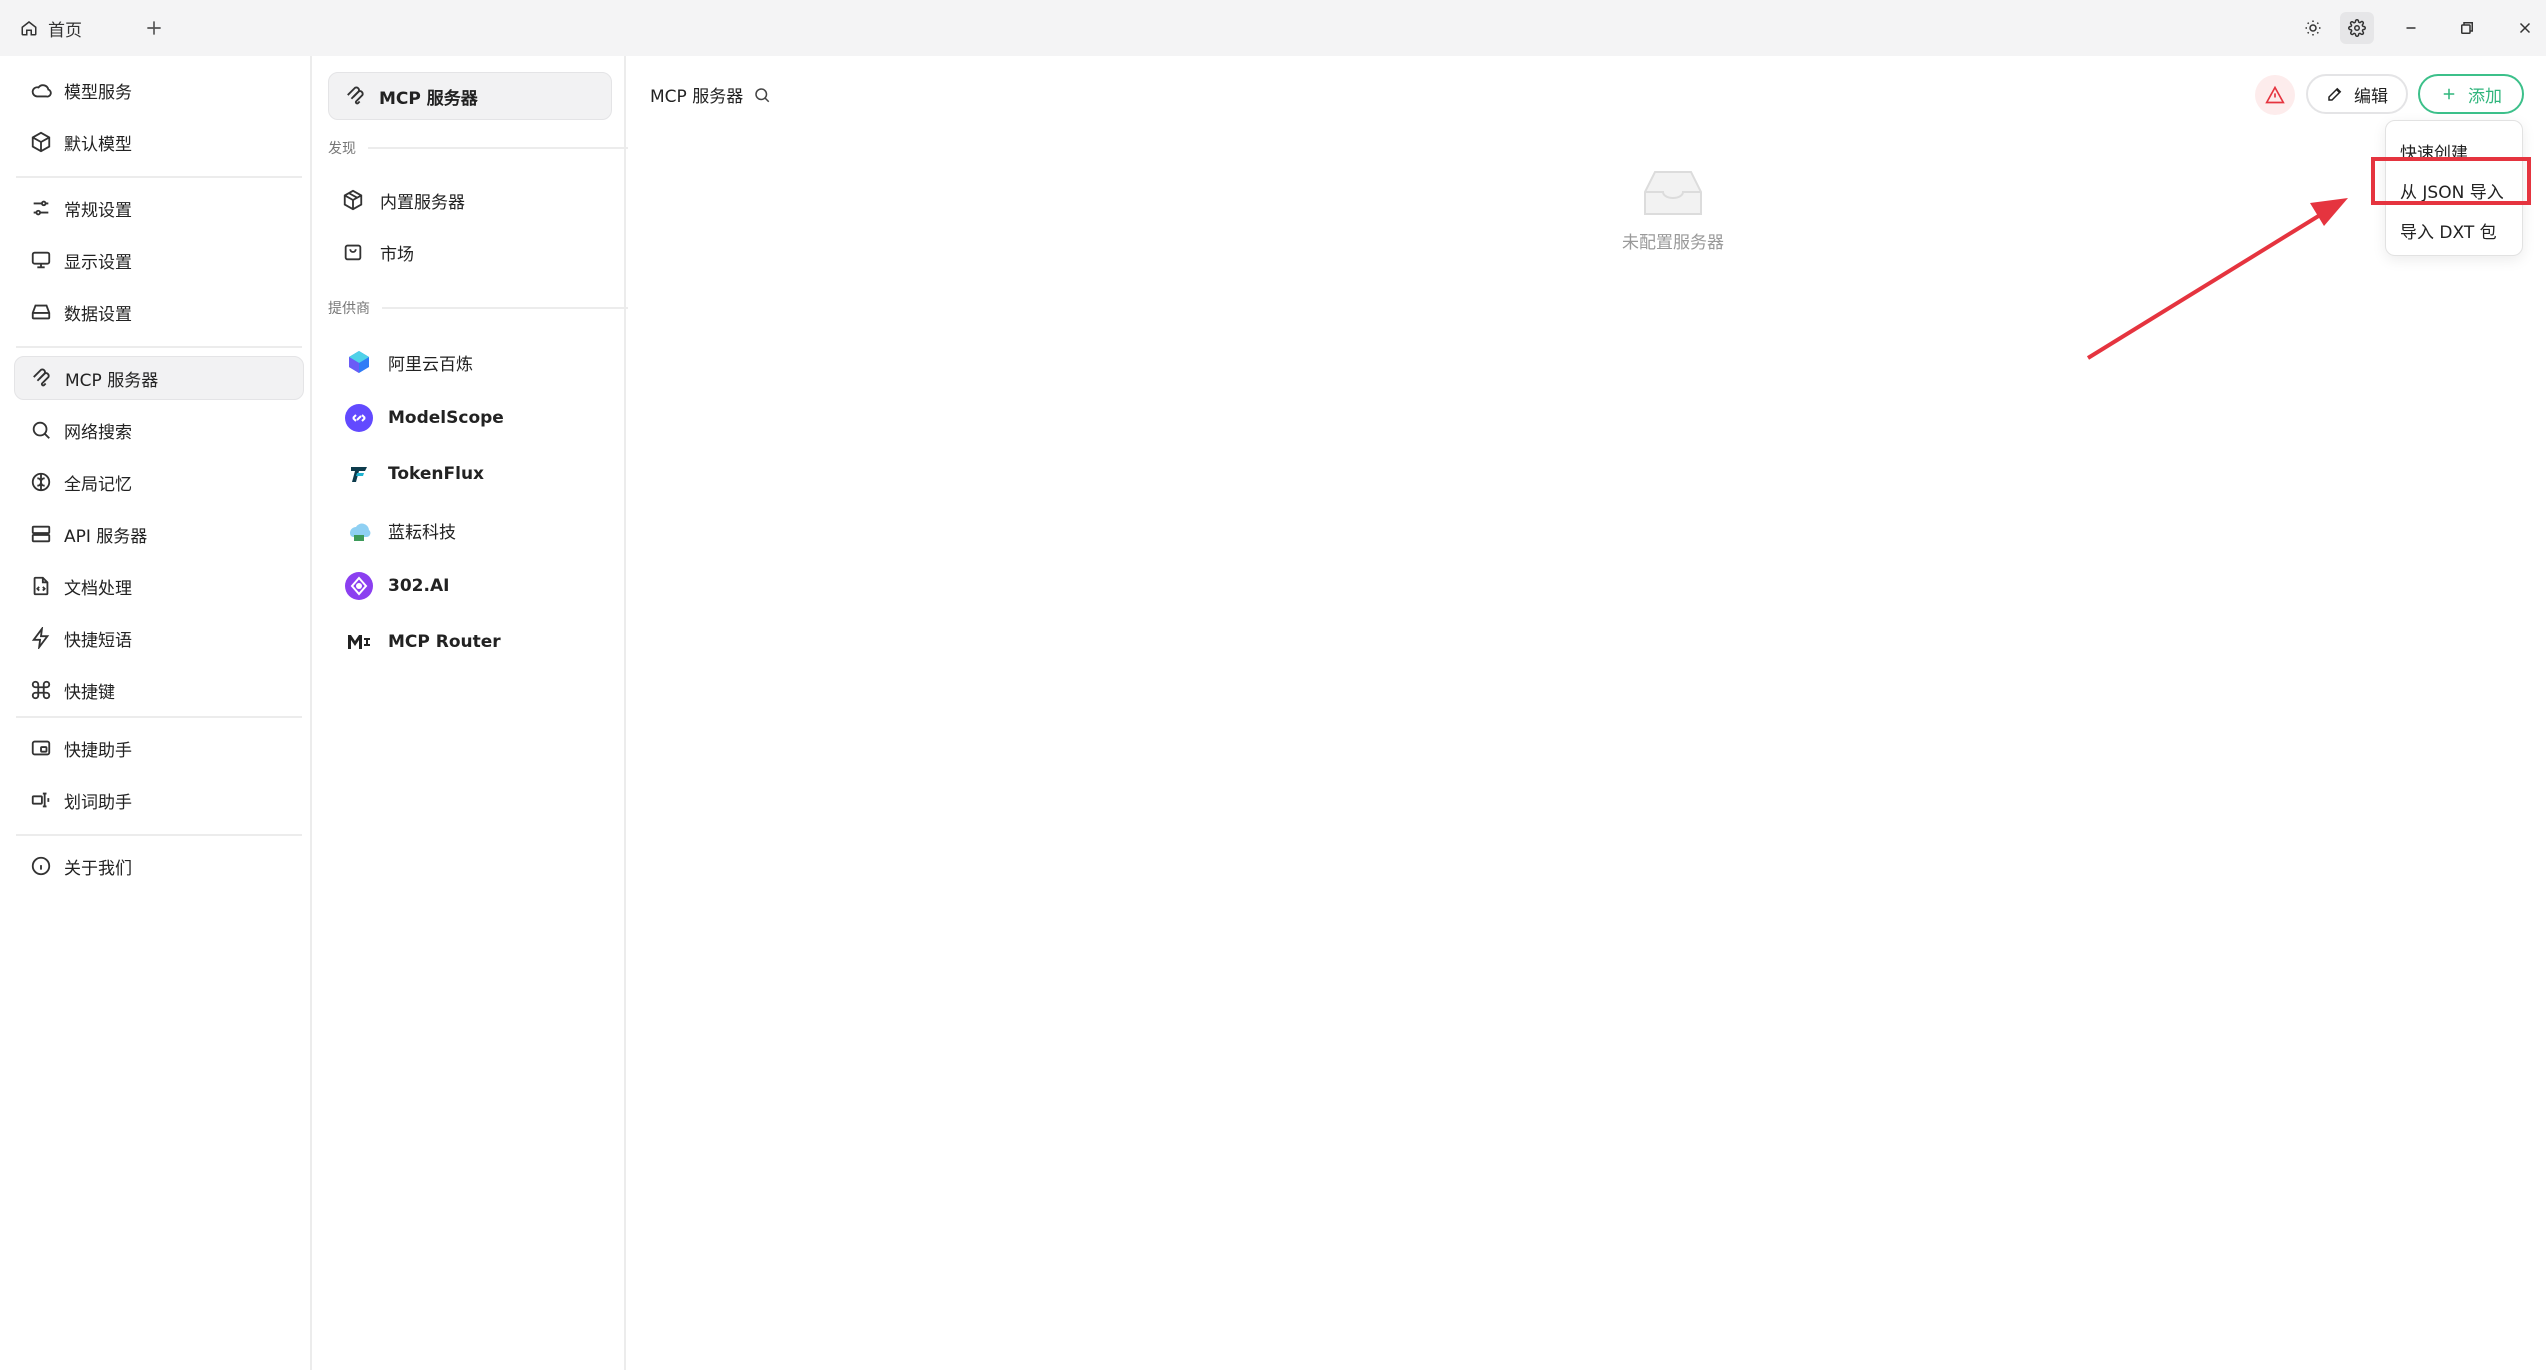 This screenshot has height=1370, width=2546. I want to click on provider-item-mcp-router: MCP Router, so click(479, 642).